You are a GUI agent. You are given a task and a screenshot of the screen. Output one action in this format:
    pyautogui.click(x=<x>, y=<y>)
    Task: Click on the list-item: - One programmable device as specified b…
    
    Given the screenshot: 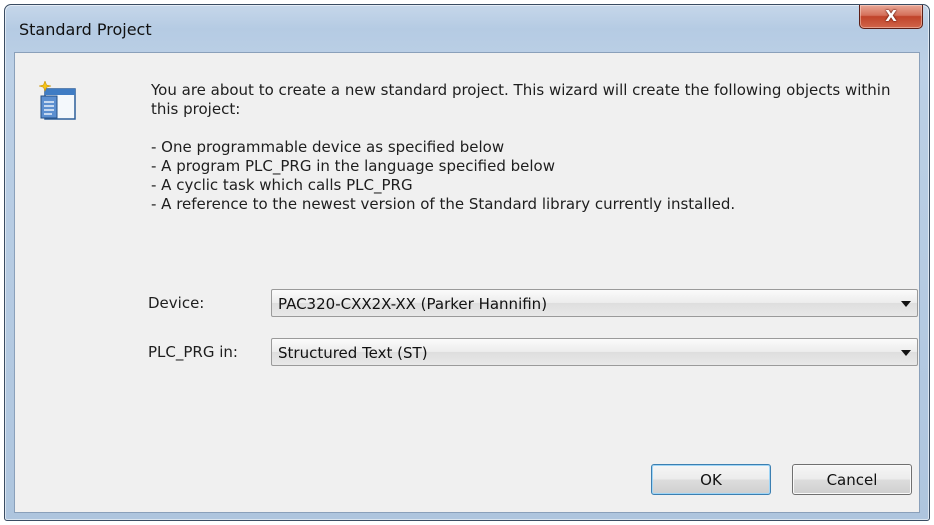 What is the action you would take?
    pyautogui.click(x=328, y=147)
    